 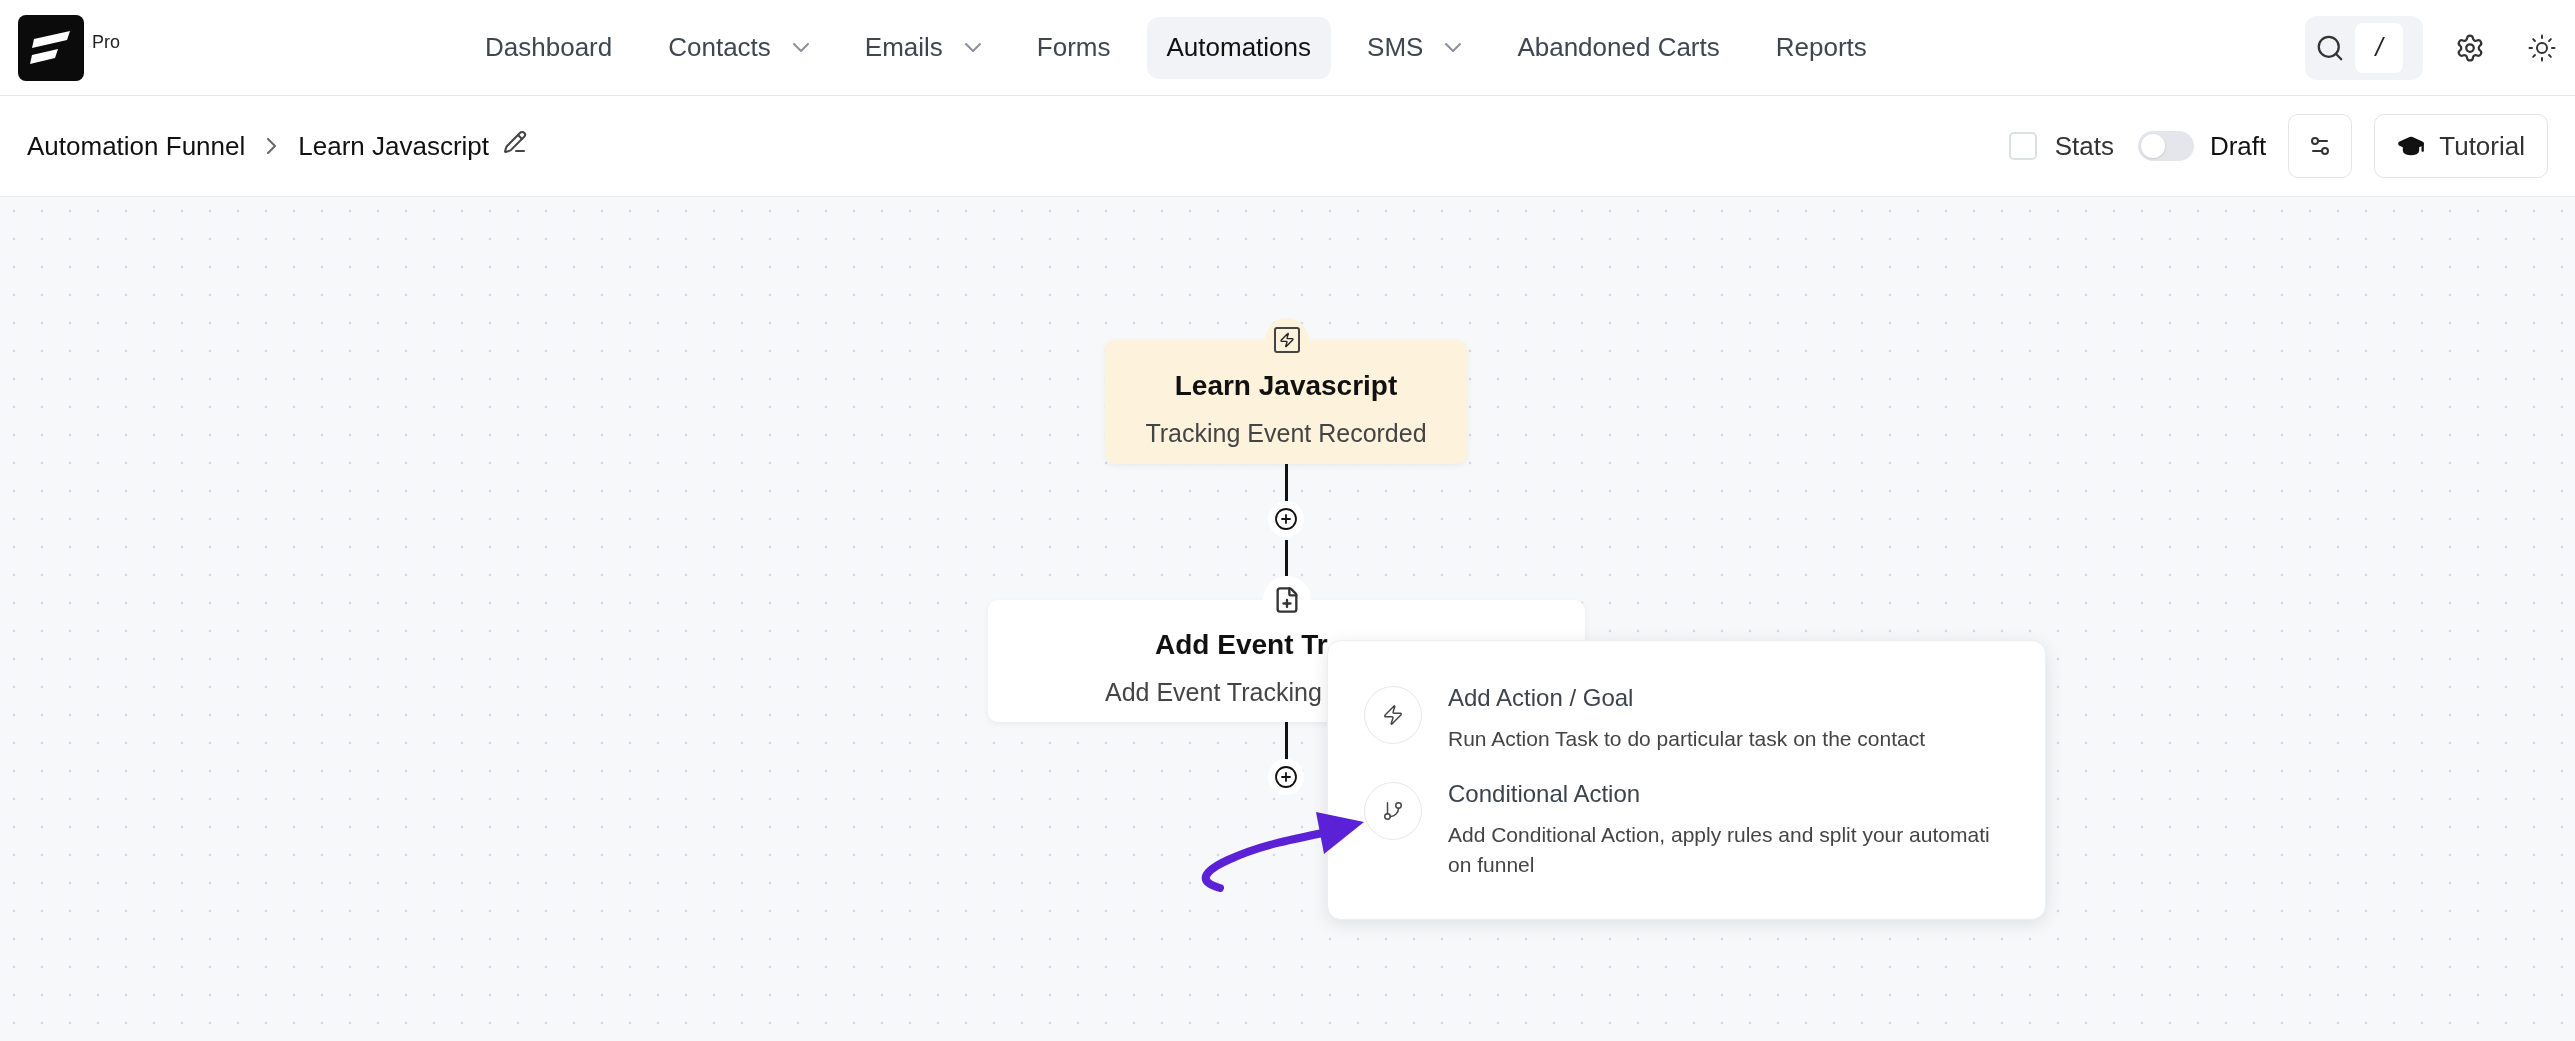 What do you see at coordinates (393, 146) in the screenshot?
I see `breadcrumb-current: Learn Javascript` at bounding box center [393, 146].